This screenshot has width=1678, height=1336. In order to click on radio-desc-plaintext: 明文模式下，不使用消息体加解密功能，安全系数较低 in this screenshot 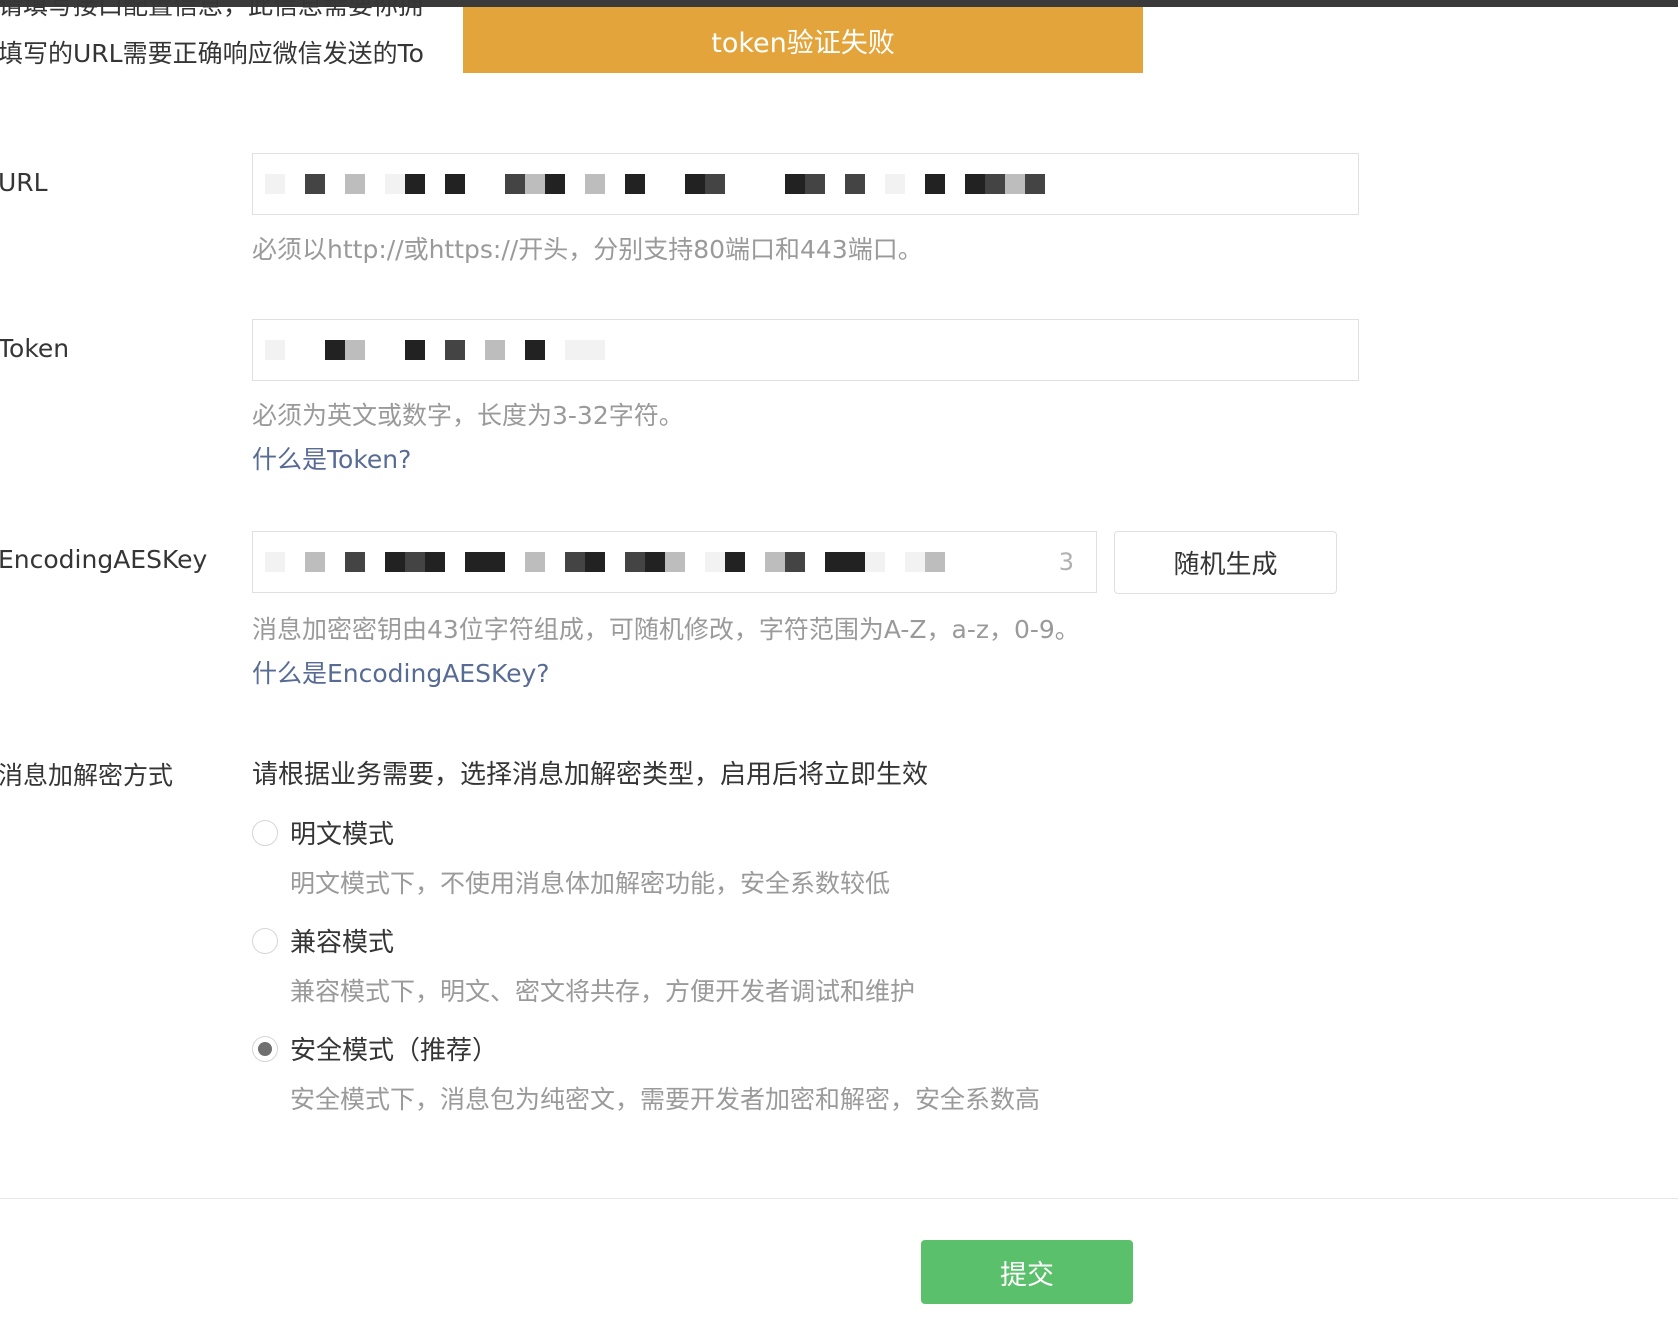, I will do `click(590, 883)`.